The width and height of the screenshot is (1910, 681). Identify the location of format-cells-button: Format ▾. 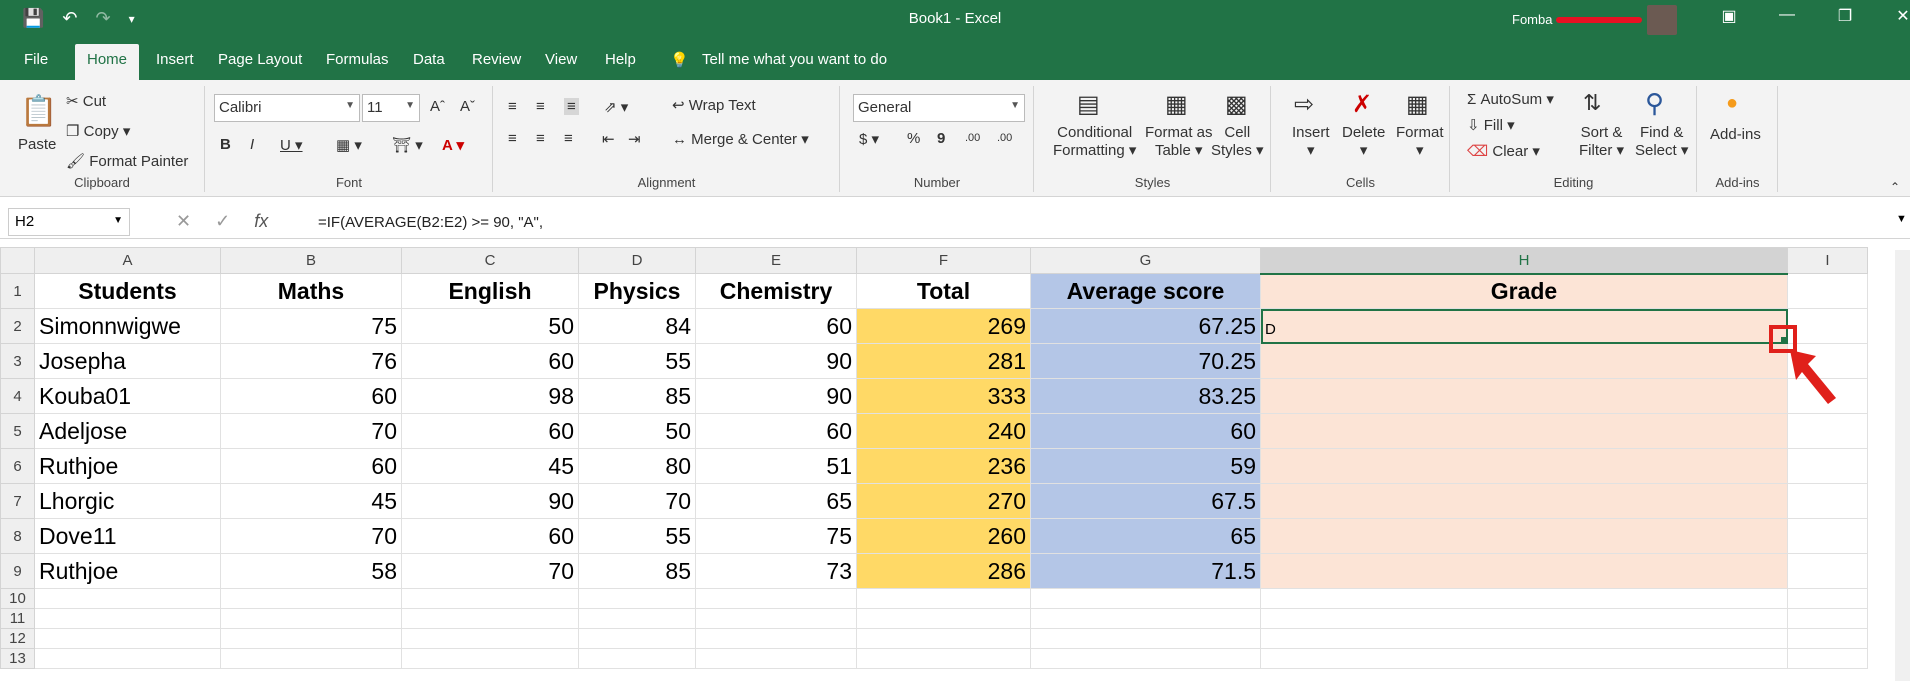
(1420, 141).